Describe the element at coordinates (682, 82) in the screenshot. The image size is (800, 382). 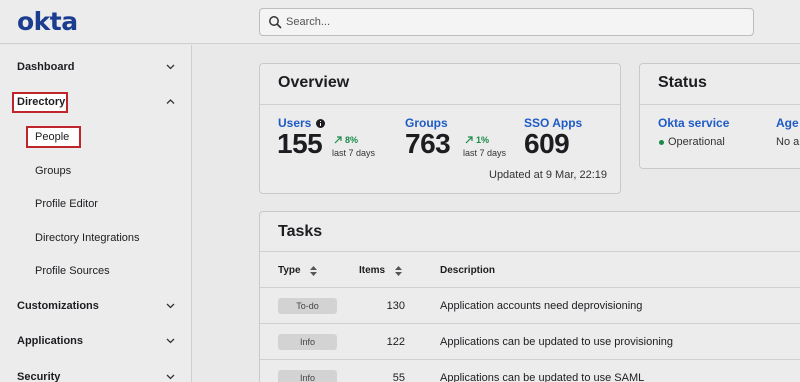
I see `status-title: Status` at that location.